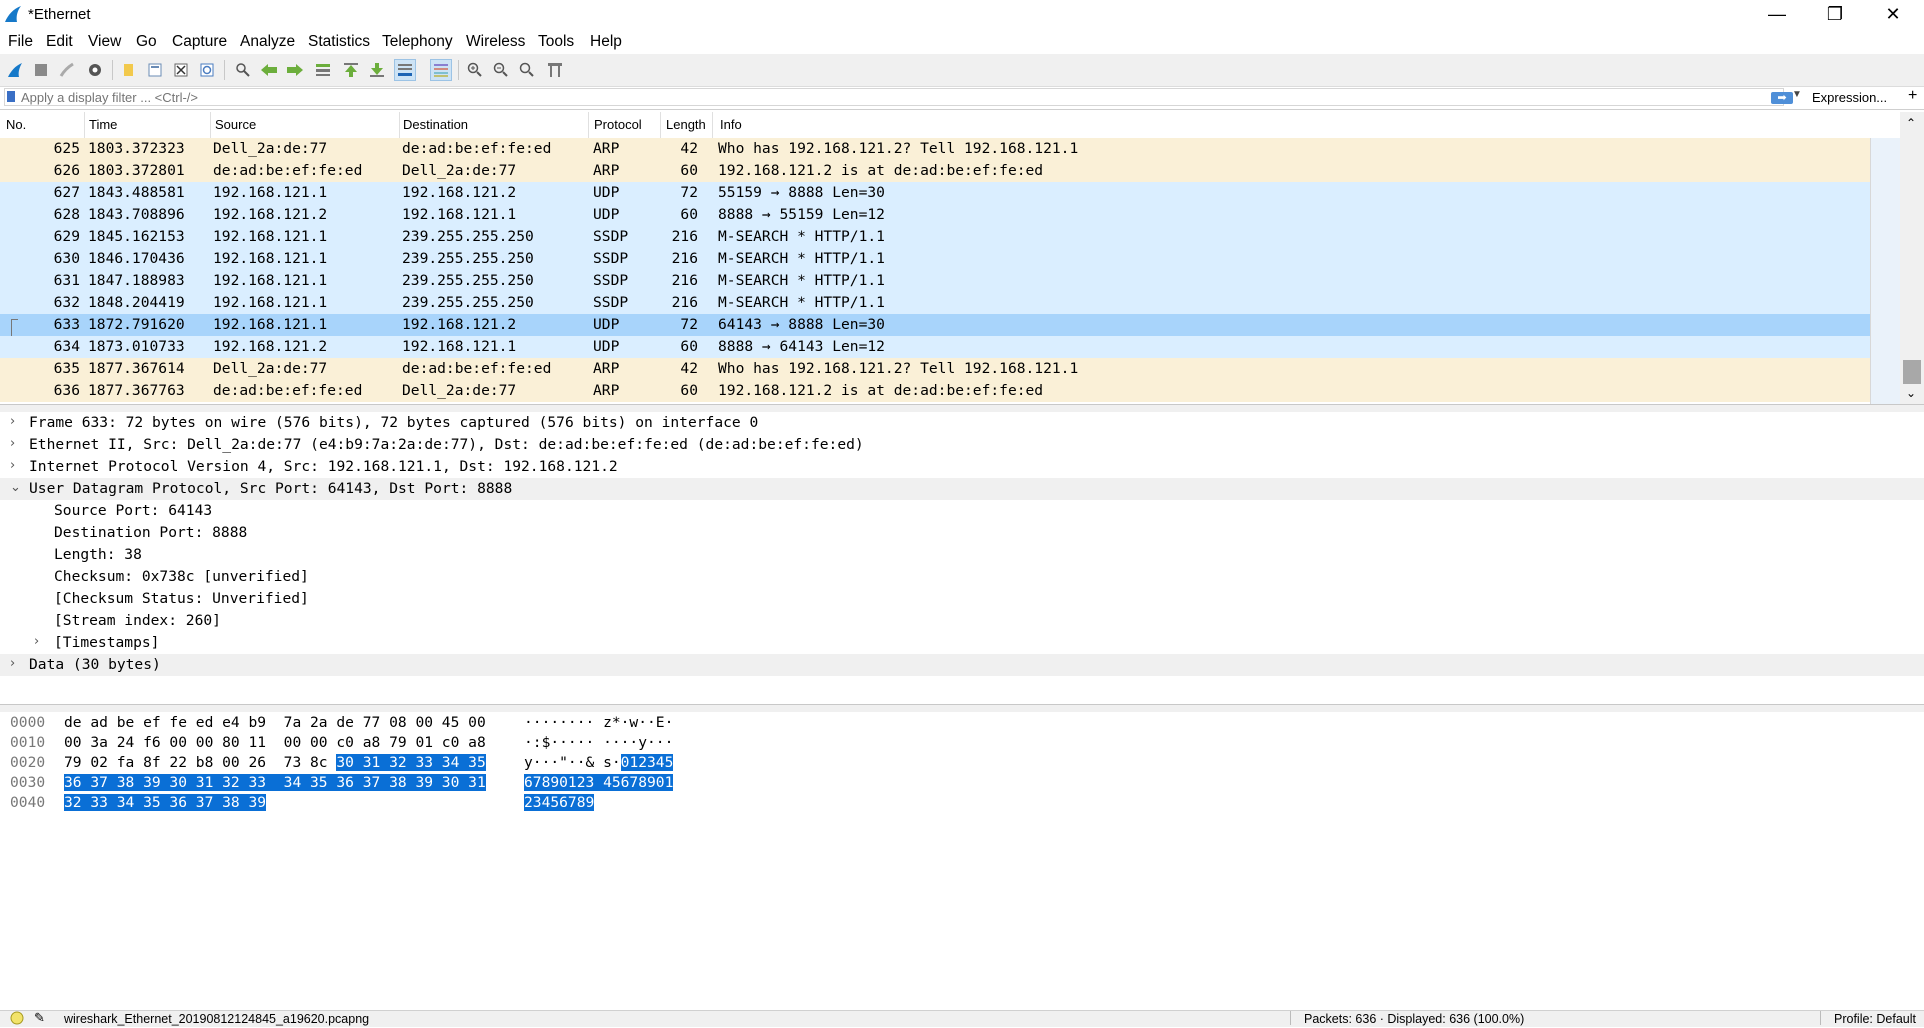 The width and height of the screenshot is (1924, 1028). I want to click on scroll-down-icon: ⌄, so click(1911, 393).